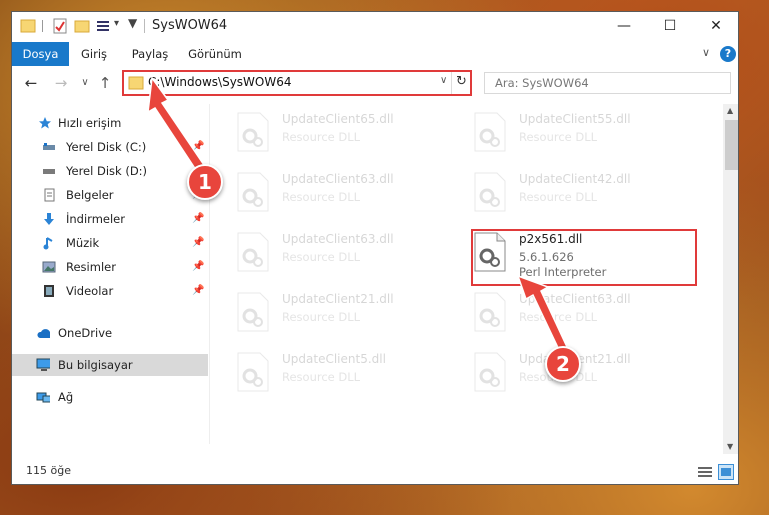  What do you see at coordinates (150, 54) in the screenshot?
I see `tab-paylas: Paylaş` at bounding box center [150, 54].